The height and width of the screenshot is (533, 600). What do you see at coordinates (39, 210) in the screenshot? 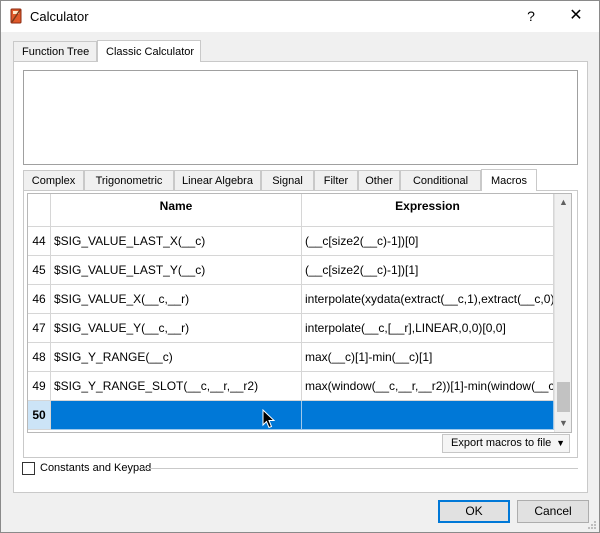
I see `table-corner` at bounding box center [39, 210].